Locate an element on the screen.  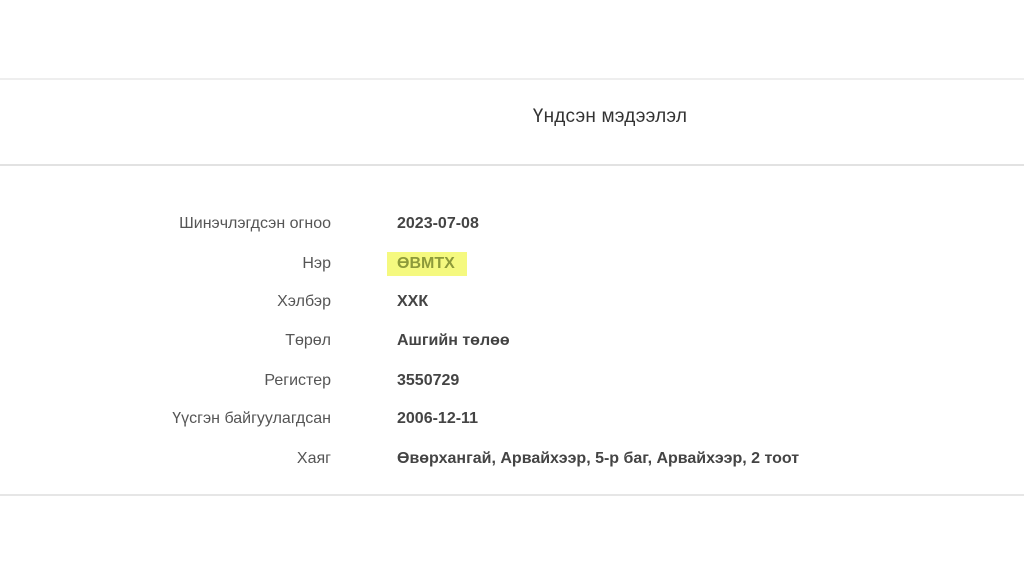
info-value: 3550729 is located at coordinates (428, 380).